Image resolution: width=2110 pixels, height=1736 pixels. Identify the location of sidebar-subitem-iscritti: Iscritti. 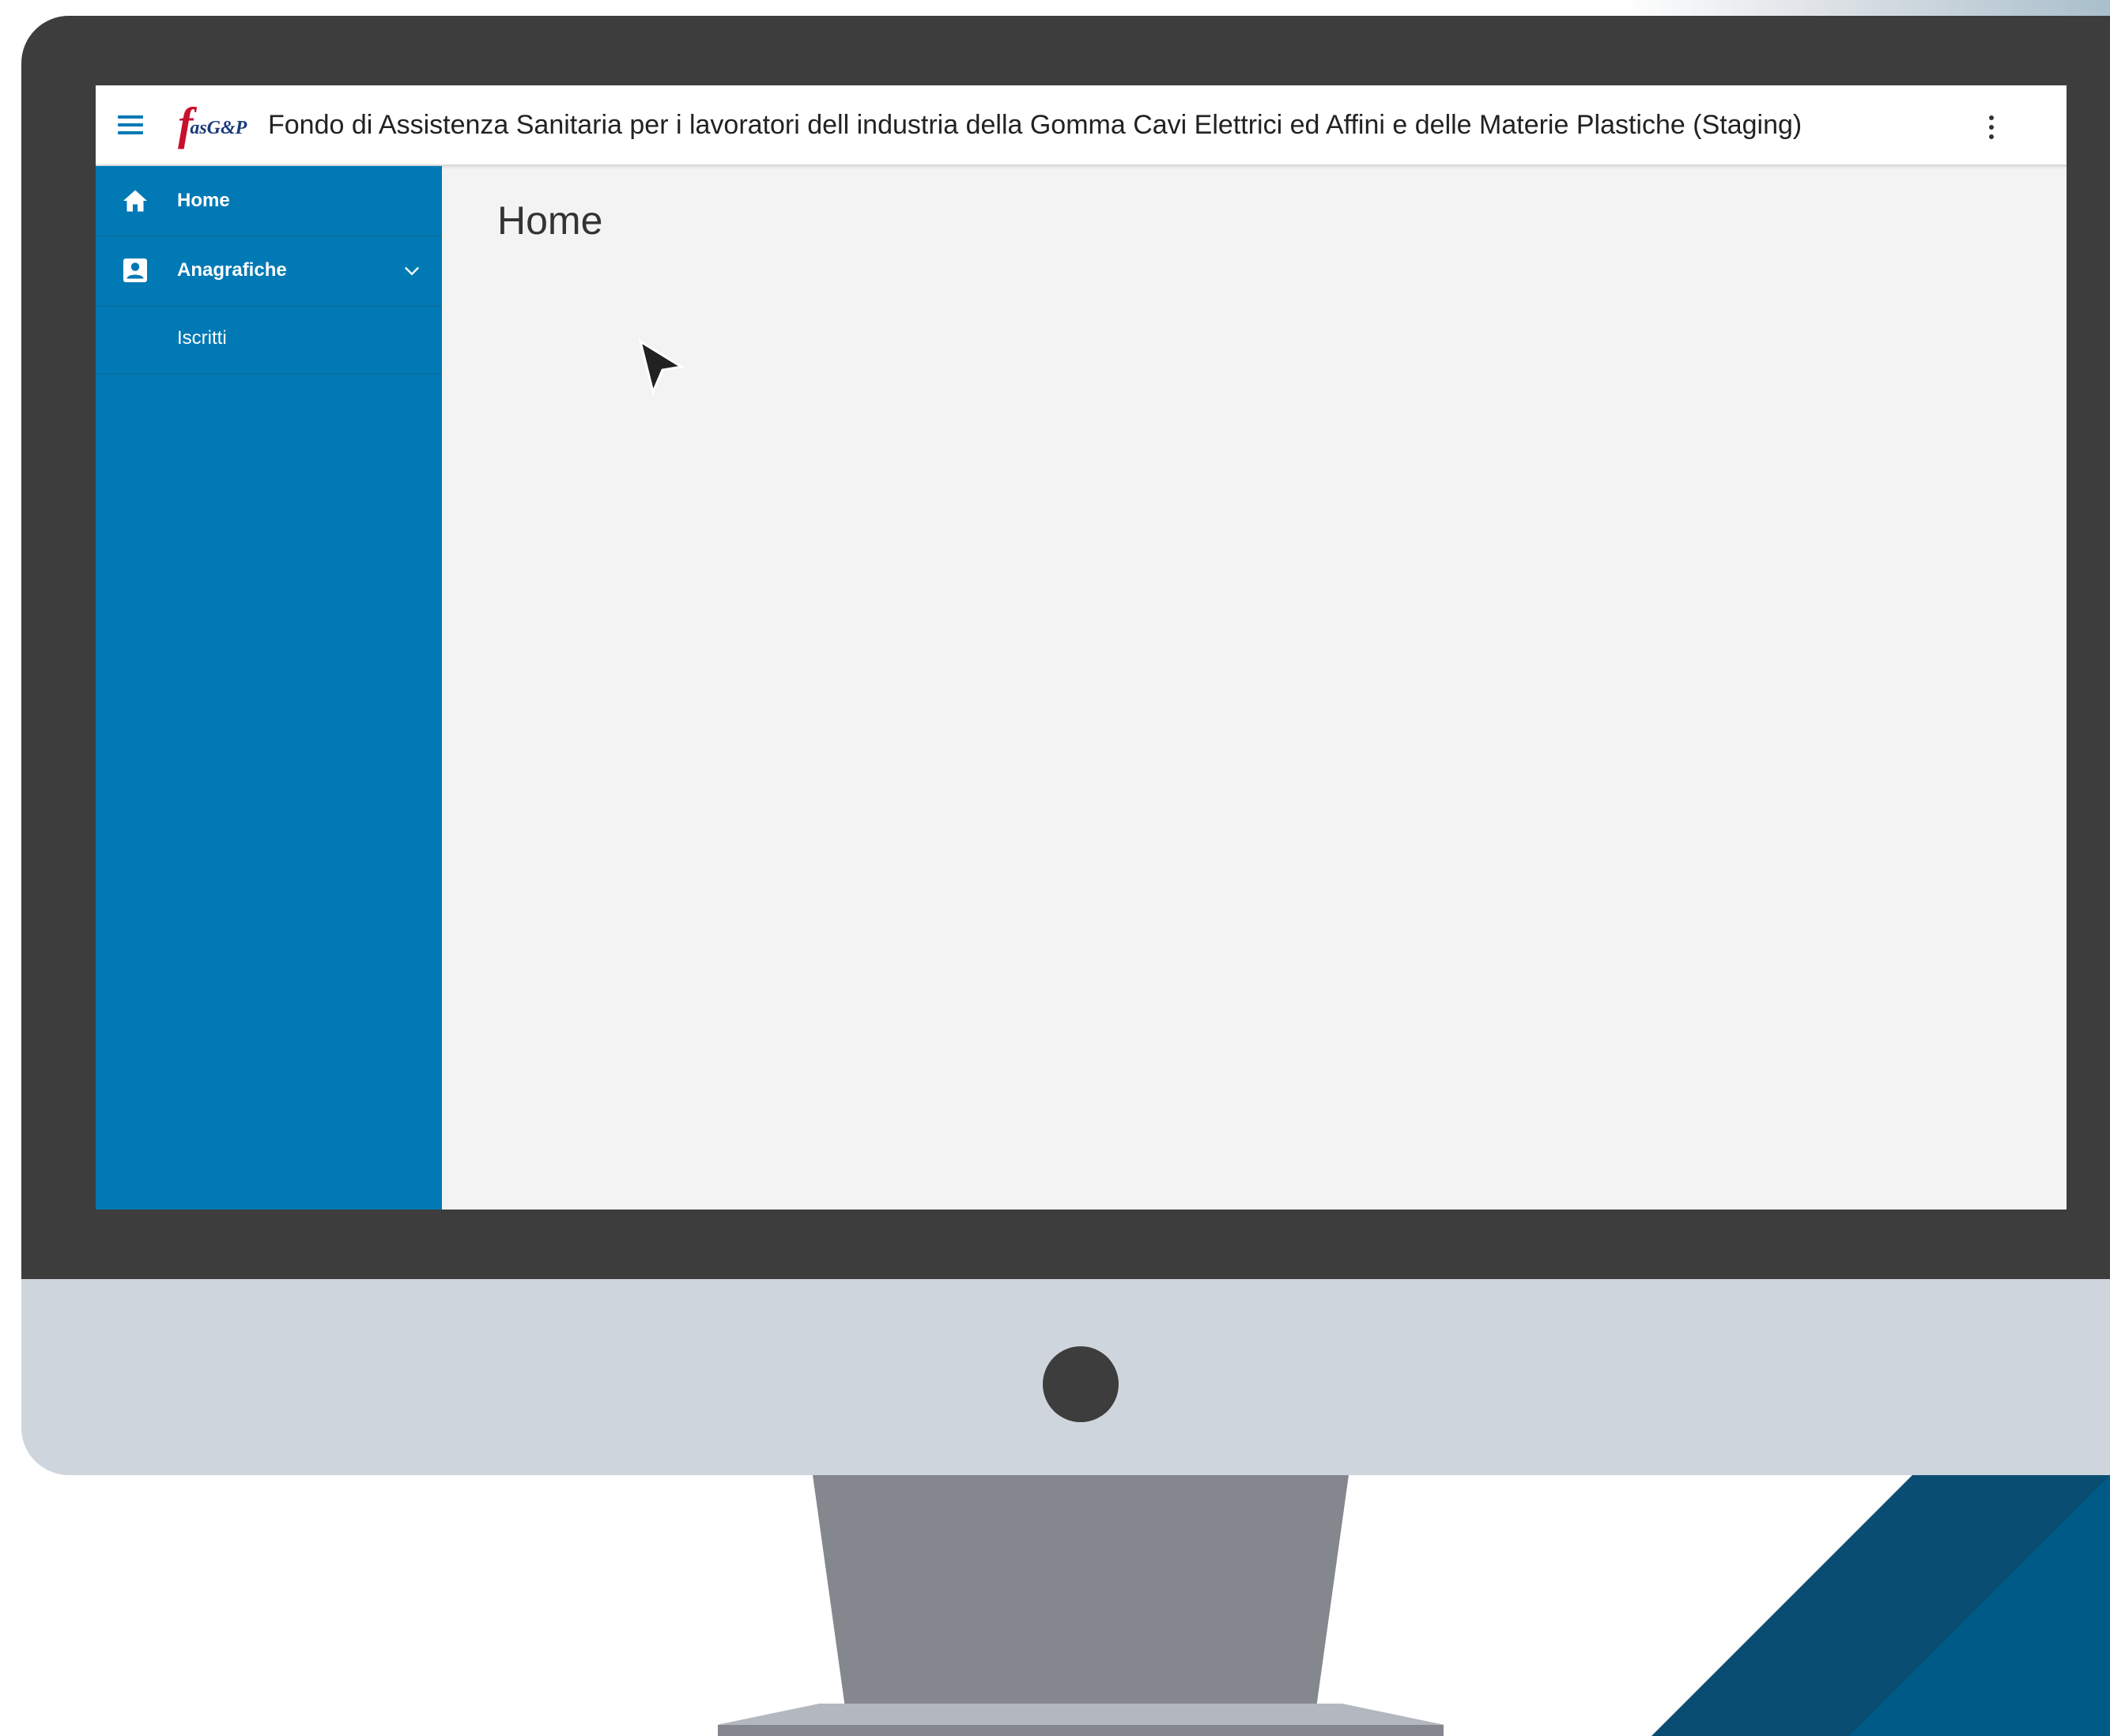
(269, 340).